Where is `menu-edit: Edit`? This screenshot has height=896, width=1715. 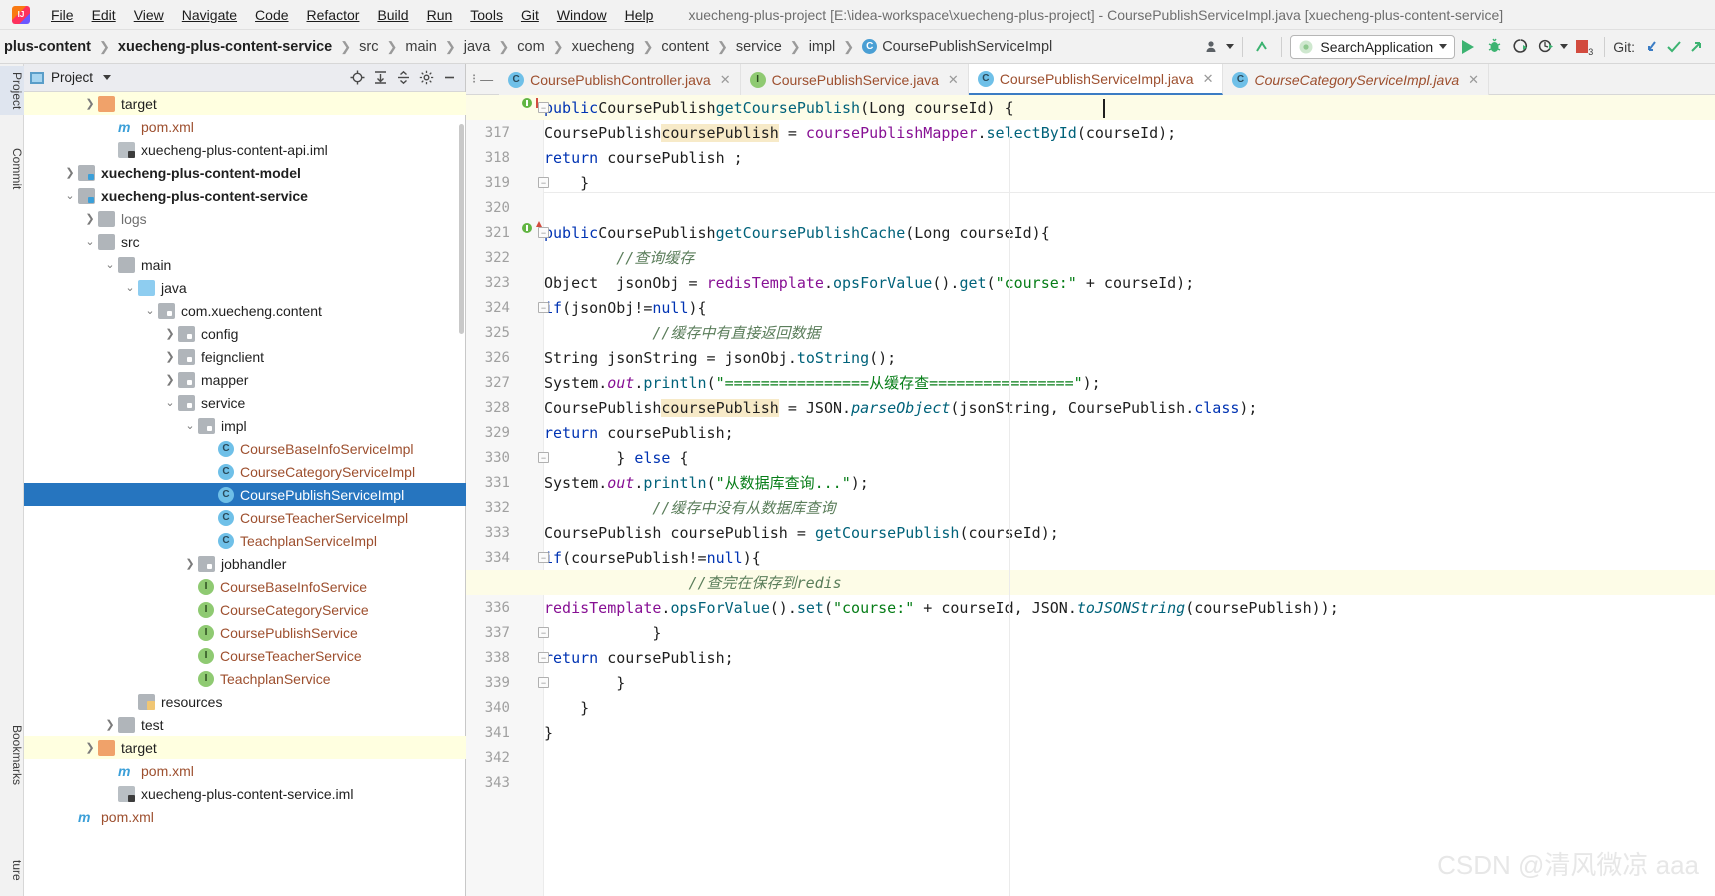
menu-edit: Edit is located at coordinates (104, 15).